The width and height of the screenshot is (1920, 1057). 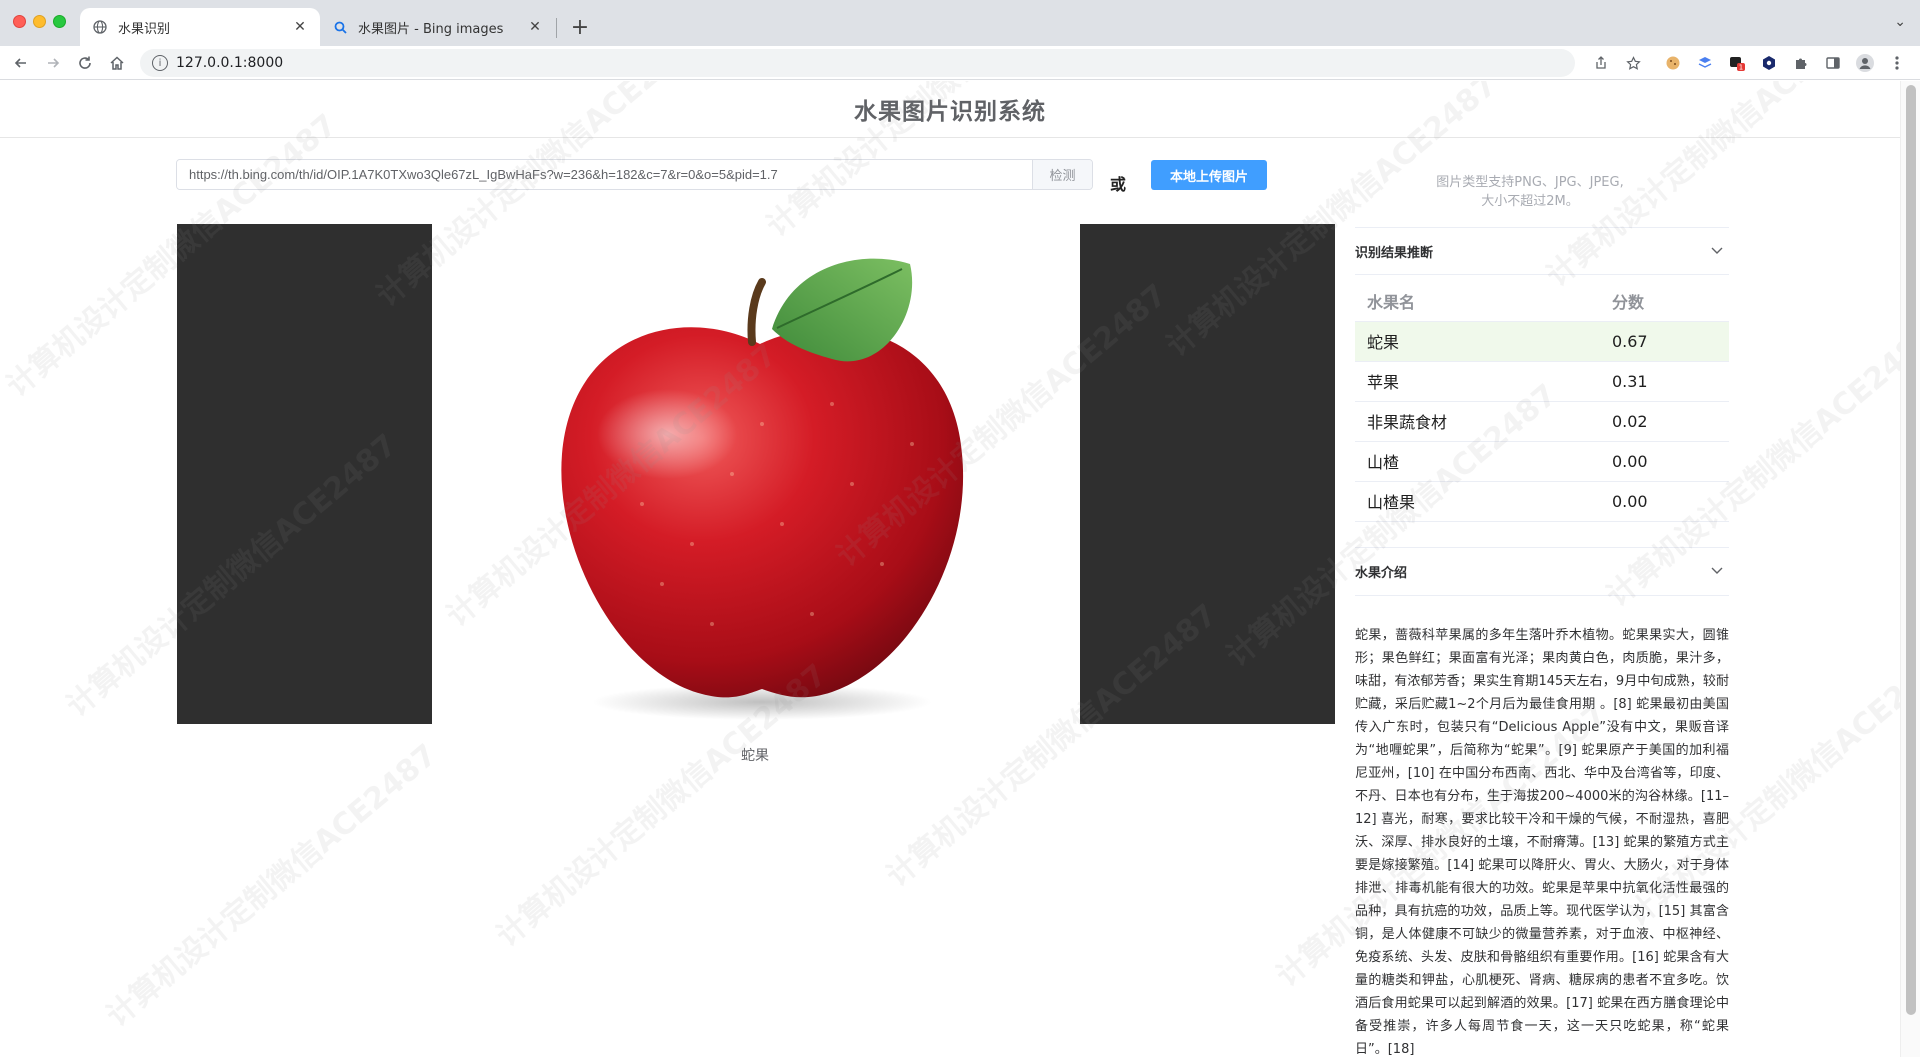 I want to click on extension-badge-icon: 1, so click(x=1737, y=63).